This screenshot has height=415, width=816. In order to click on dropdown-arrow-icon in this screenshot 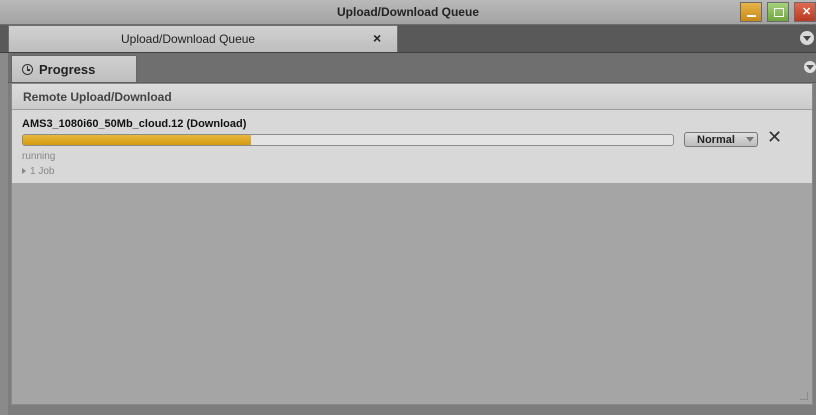, I will do `click(750, 139)`.